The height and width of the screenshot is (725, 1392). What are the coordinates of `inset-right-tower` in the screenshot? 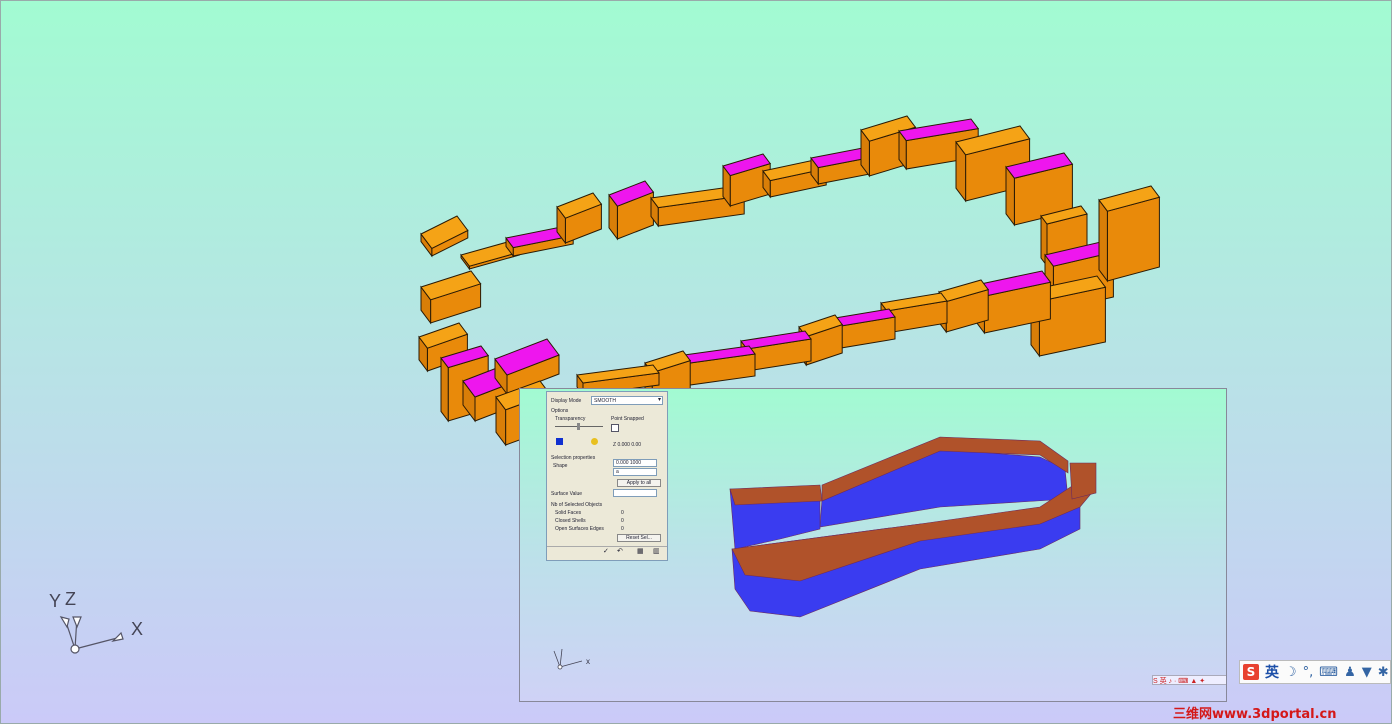 It's located at (1083, 481).